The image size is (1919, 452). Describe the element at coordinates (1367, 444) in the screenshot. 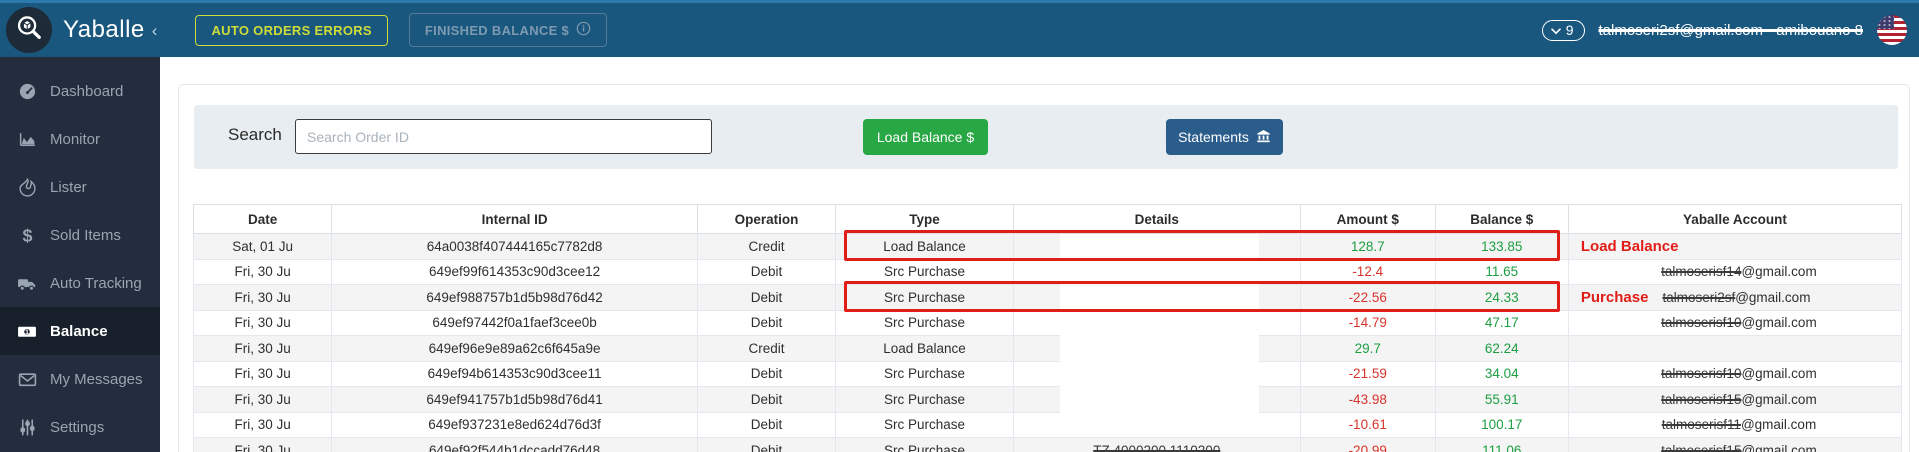

I see `cell-amount: -20.99` at that location.